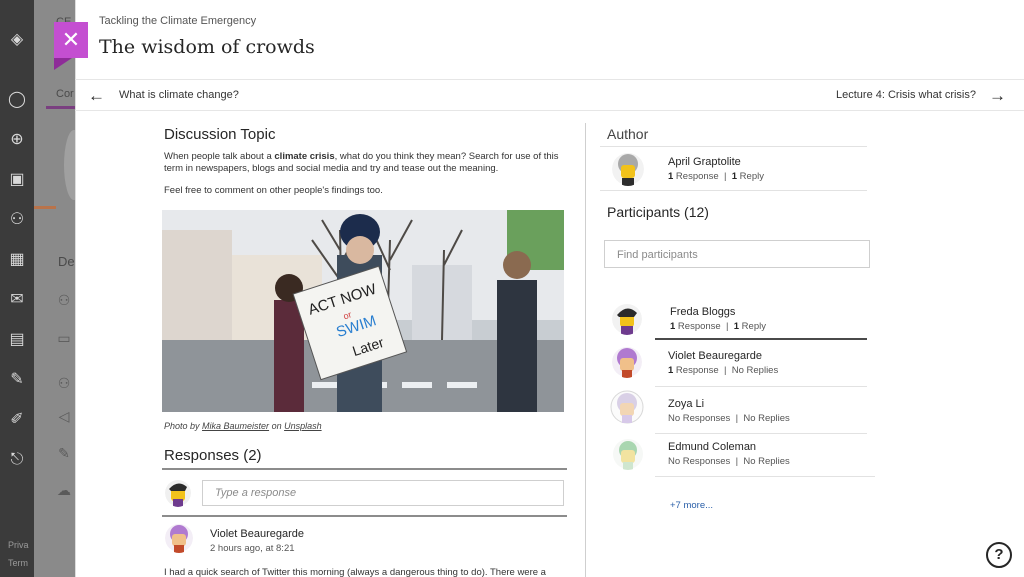 The height and width of the screenshot is (577, 1024). What do you see at coordinates (17, 379) in the screenshot?
I see `tools-icon: ✎` at bounding box center [17, 379].